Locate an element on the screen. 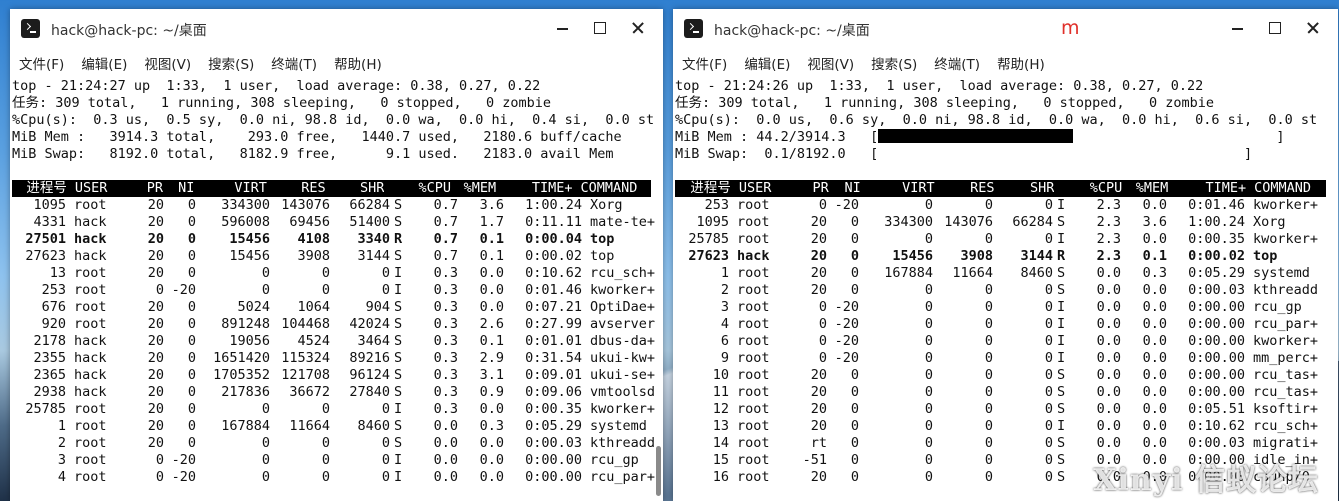  cell-res: 36672 is located at coordinates (309, 392).